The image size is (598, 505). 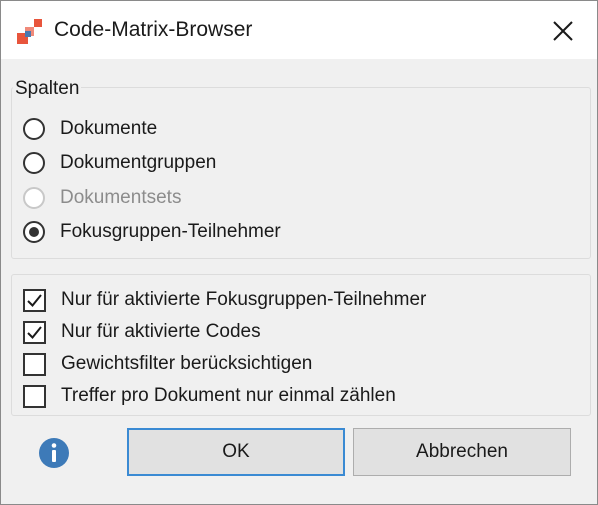 I want to click on radio-dokumentsets: Dokumentsets, so click(x=102, y=198).